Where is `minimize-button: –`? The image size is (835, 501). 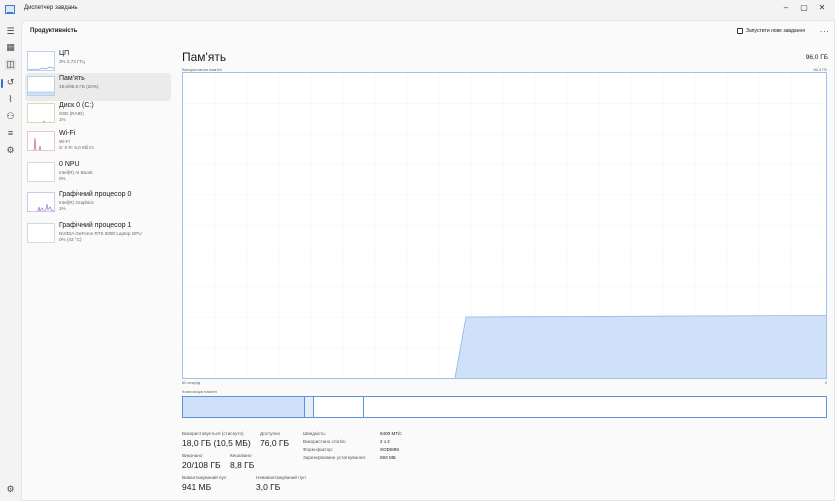 minimize-button: – is located at coordinates (786, 8).